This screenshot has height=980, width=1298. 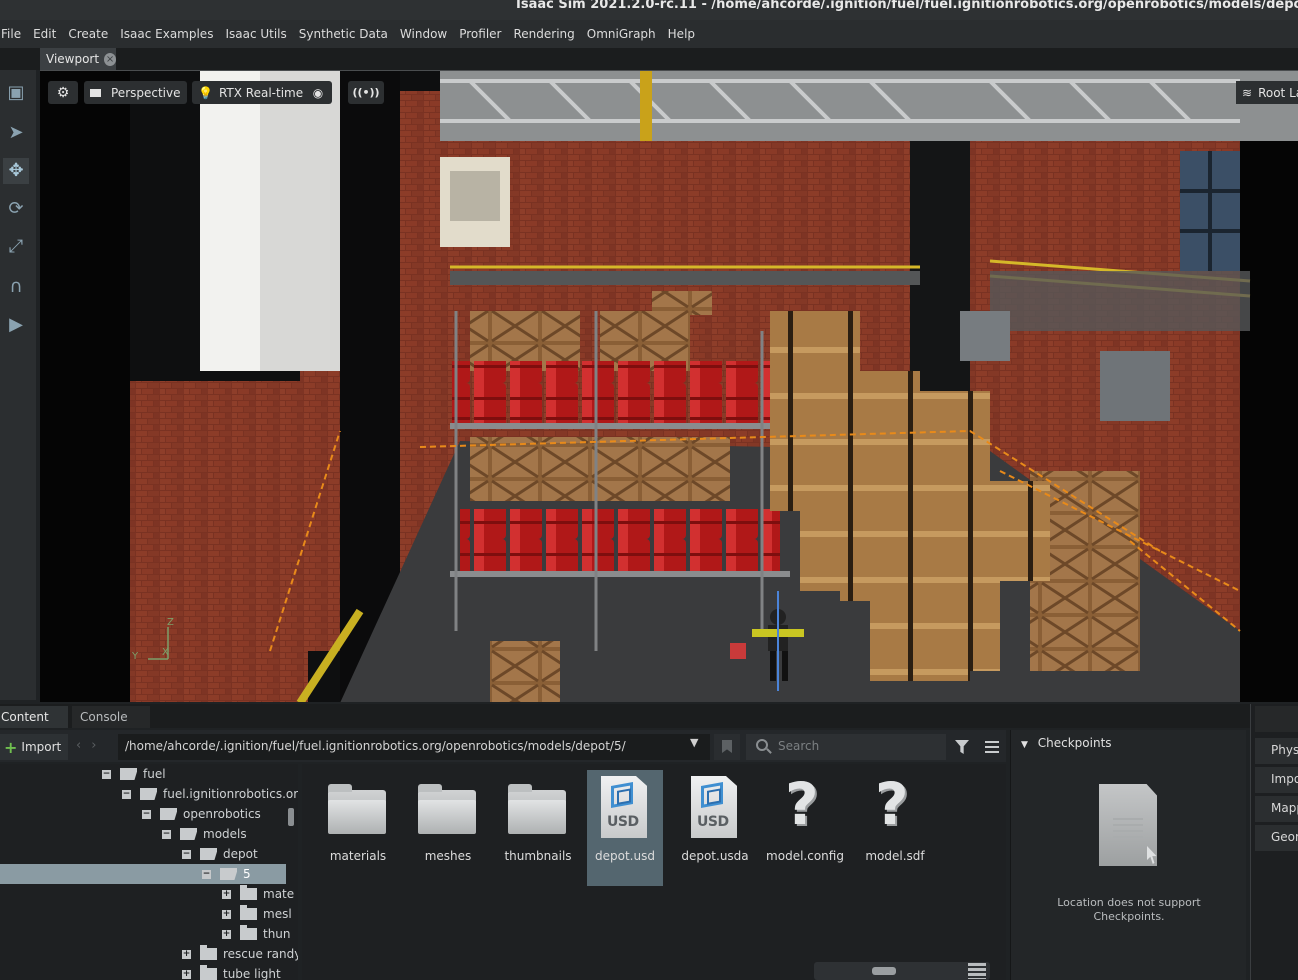 I want to click on grid-item-model-sdf: ? model.sdf, so click(x=895, y=828).